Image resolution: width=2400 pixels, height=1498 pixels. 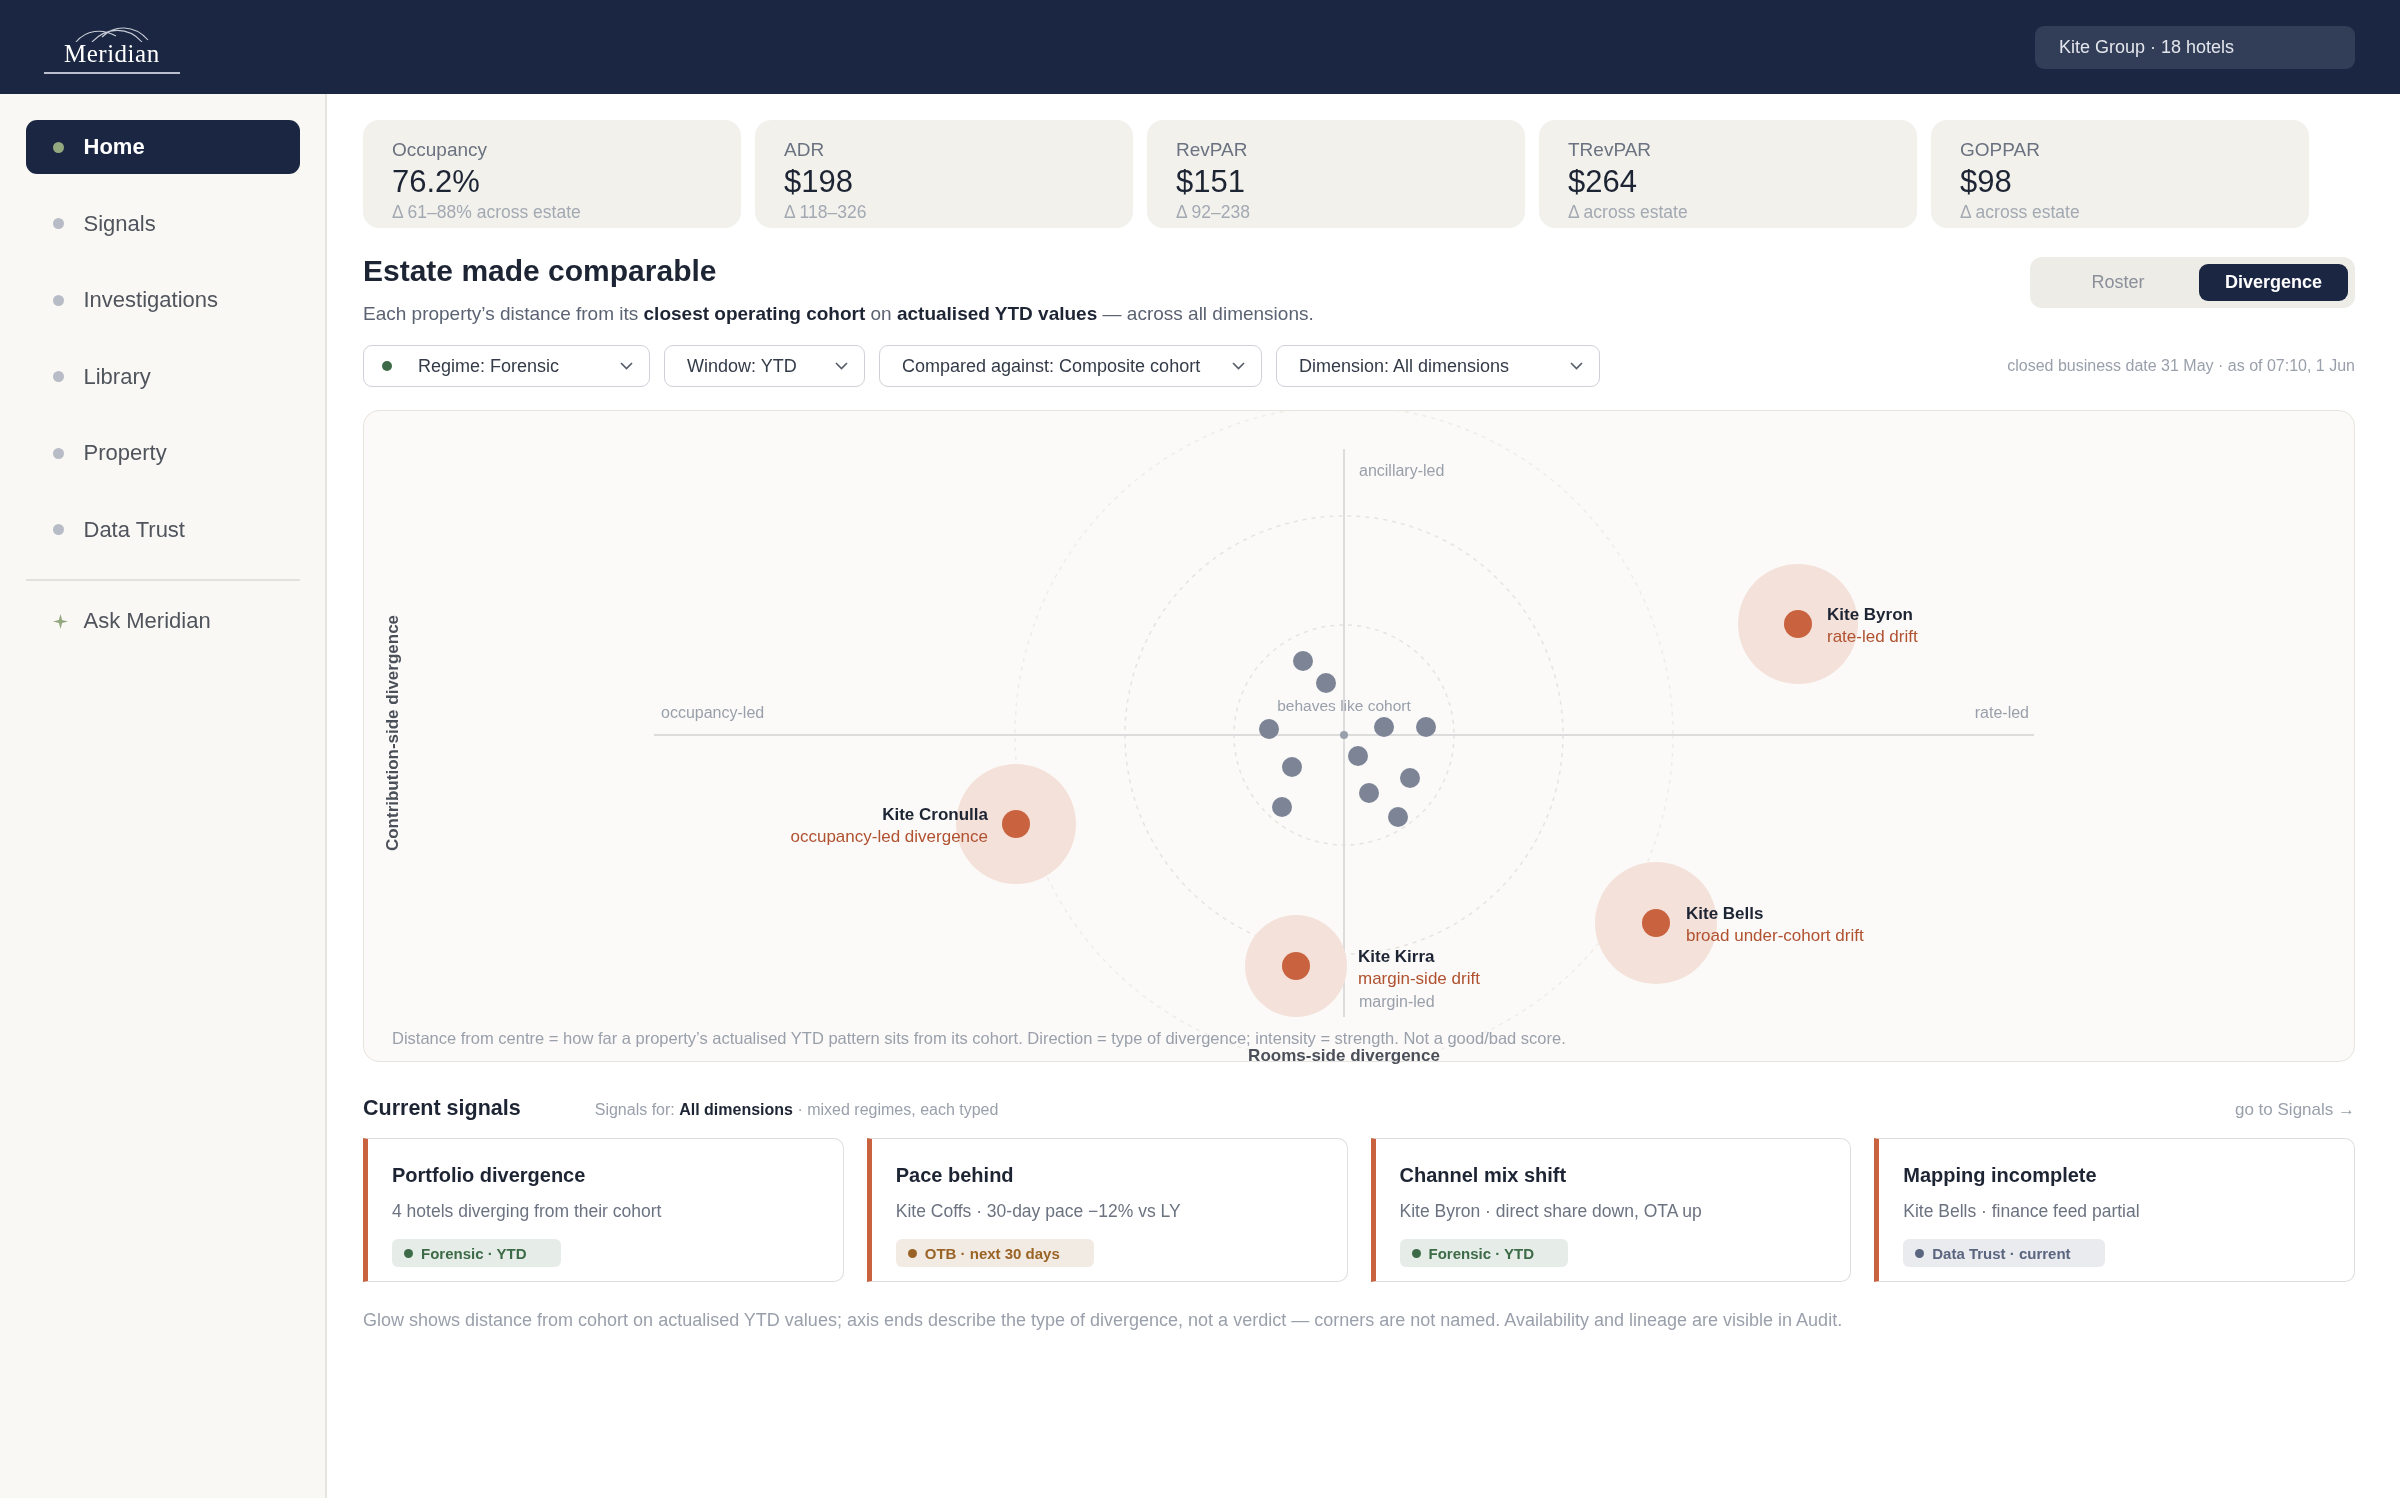 What do you see at coordinates (2001, 1253) in the screenshot?
I see `tag-label: Data Trust · current` at bounding box center [2001, 1253].